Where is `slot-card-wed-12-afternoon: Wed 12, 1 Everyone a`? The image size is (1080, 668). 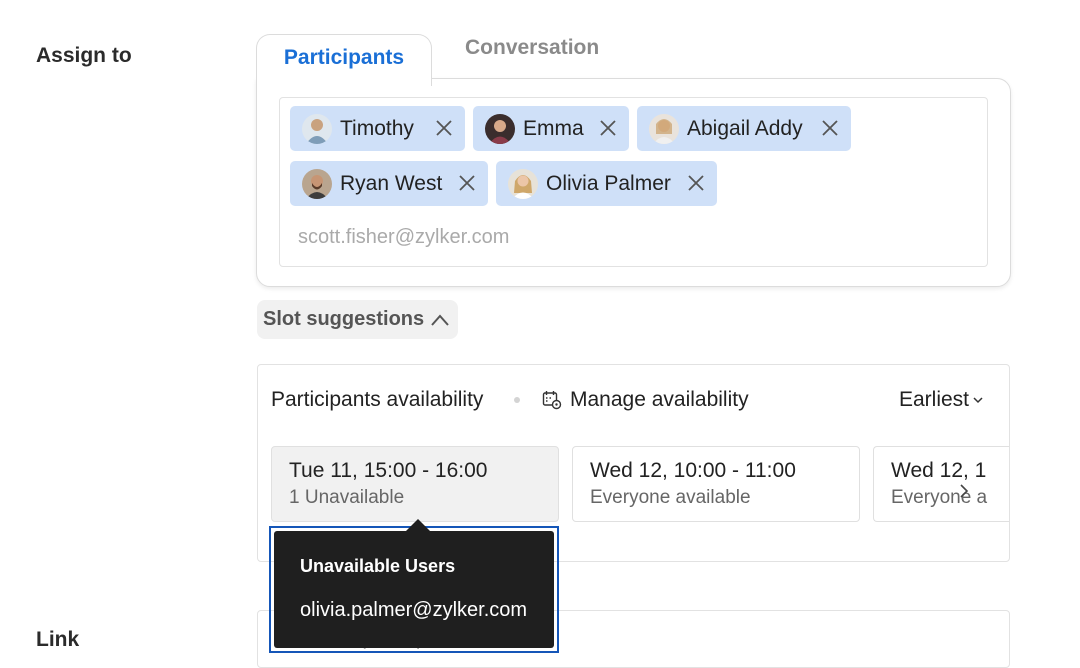 slot-card-wed-12-afternoon: Wed 12, 1 Everyone a is located at coordinates (941, 484).